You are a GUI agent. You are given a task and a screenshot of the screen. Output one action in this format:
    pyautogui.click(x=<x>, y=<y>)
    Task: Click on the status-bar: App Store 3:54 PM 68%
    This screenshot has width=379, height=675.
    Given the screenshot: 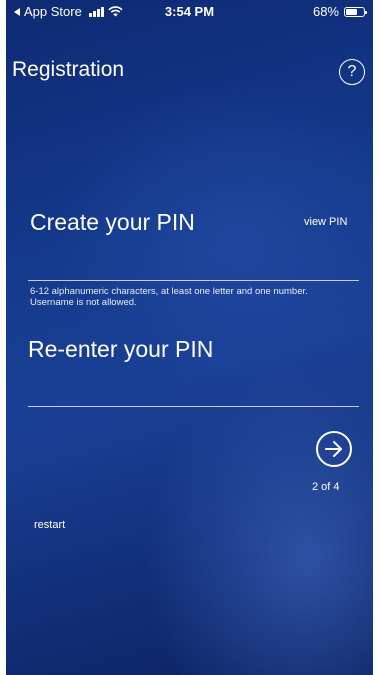 What is the action you would take?
    pyautogui.click(x=189, y=12)
    